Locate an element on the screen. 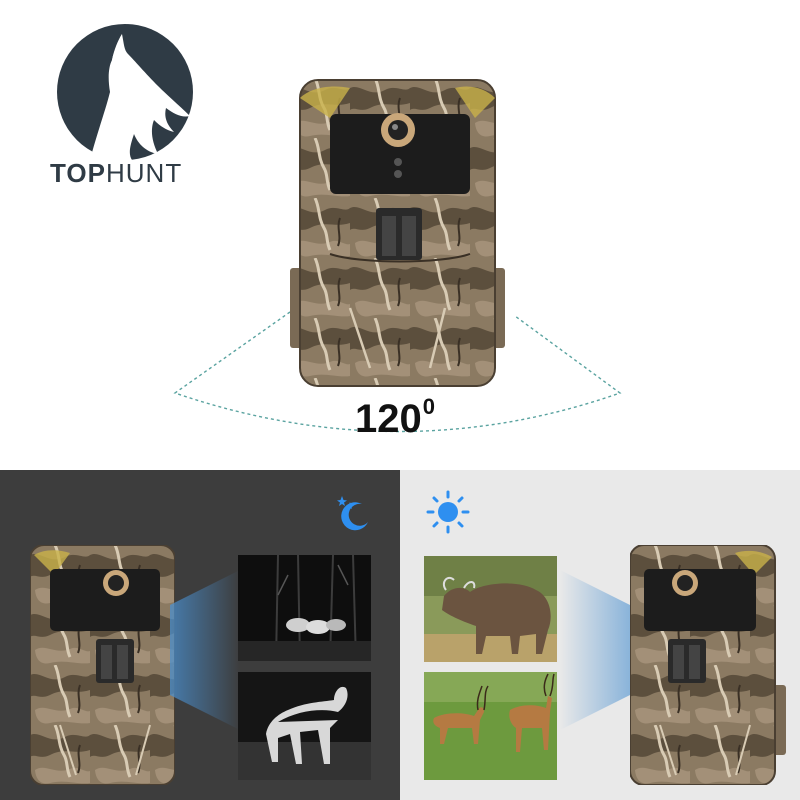 The width and height of the screenshot is (800, 800). infrared-beam is located at coordinates (205, 650).